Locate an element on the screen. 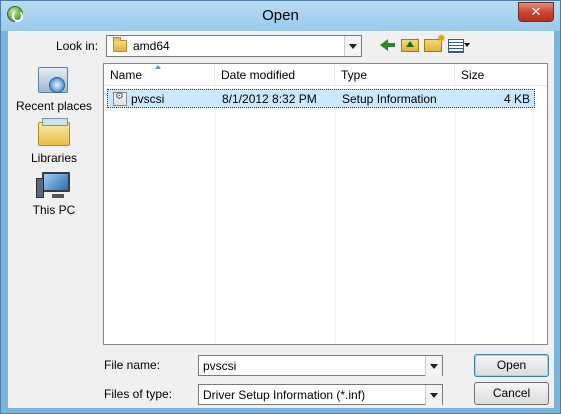 This screenshot has height=414, width=561. column-header-row: Name Date modified Type Size is located at coordinates (325, 75).